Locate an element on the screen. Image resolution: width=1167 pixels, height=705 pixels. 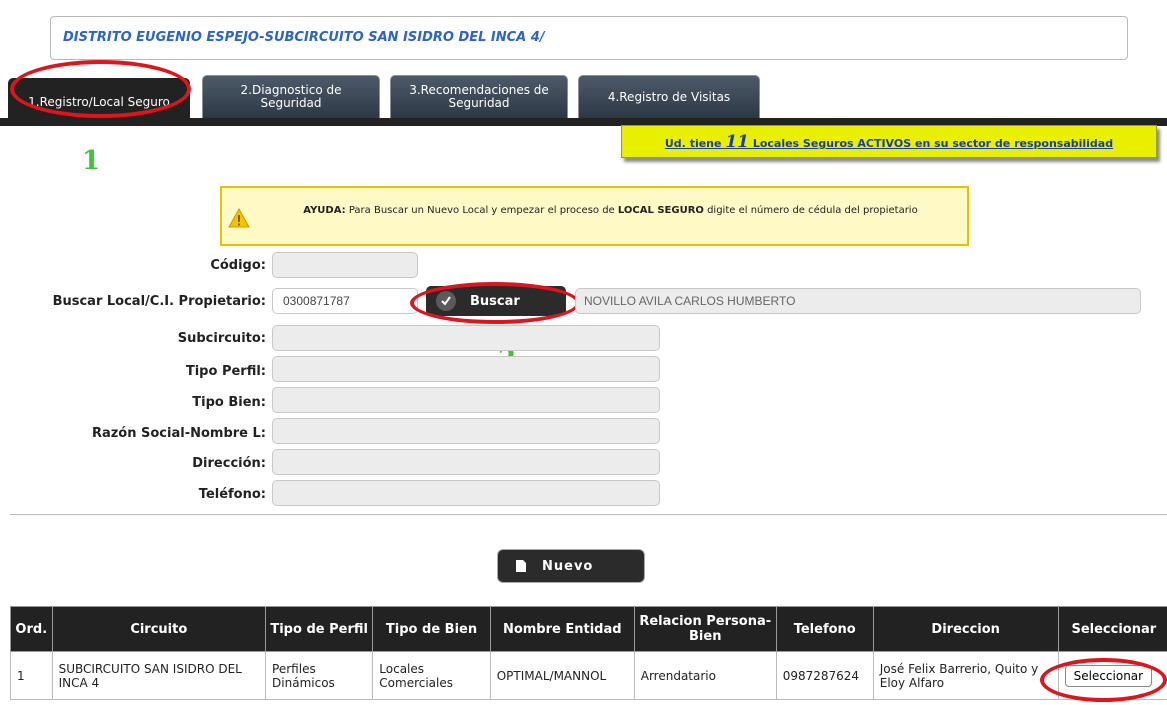
col-tipo-bien: Tipo de Bien is located at coordinates (431, 629).